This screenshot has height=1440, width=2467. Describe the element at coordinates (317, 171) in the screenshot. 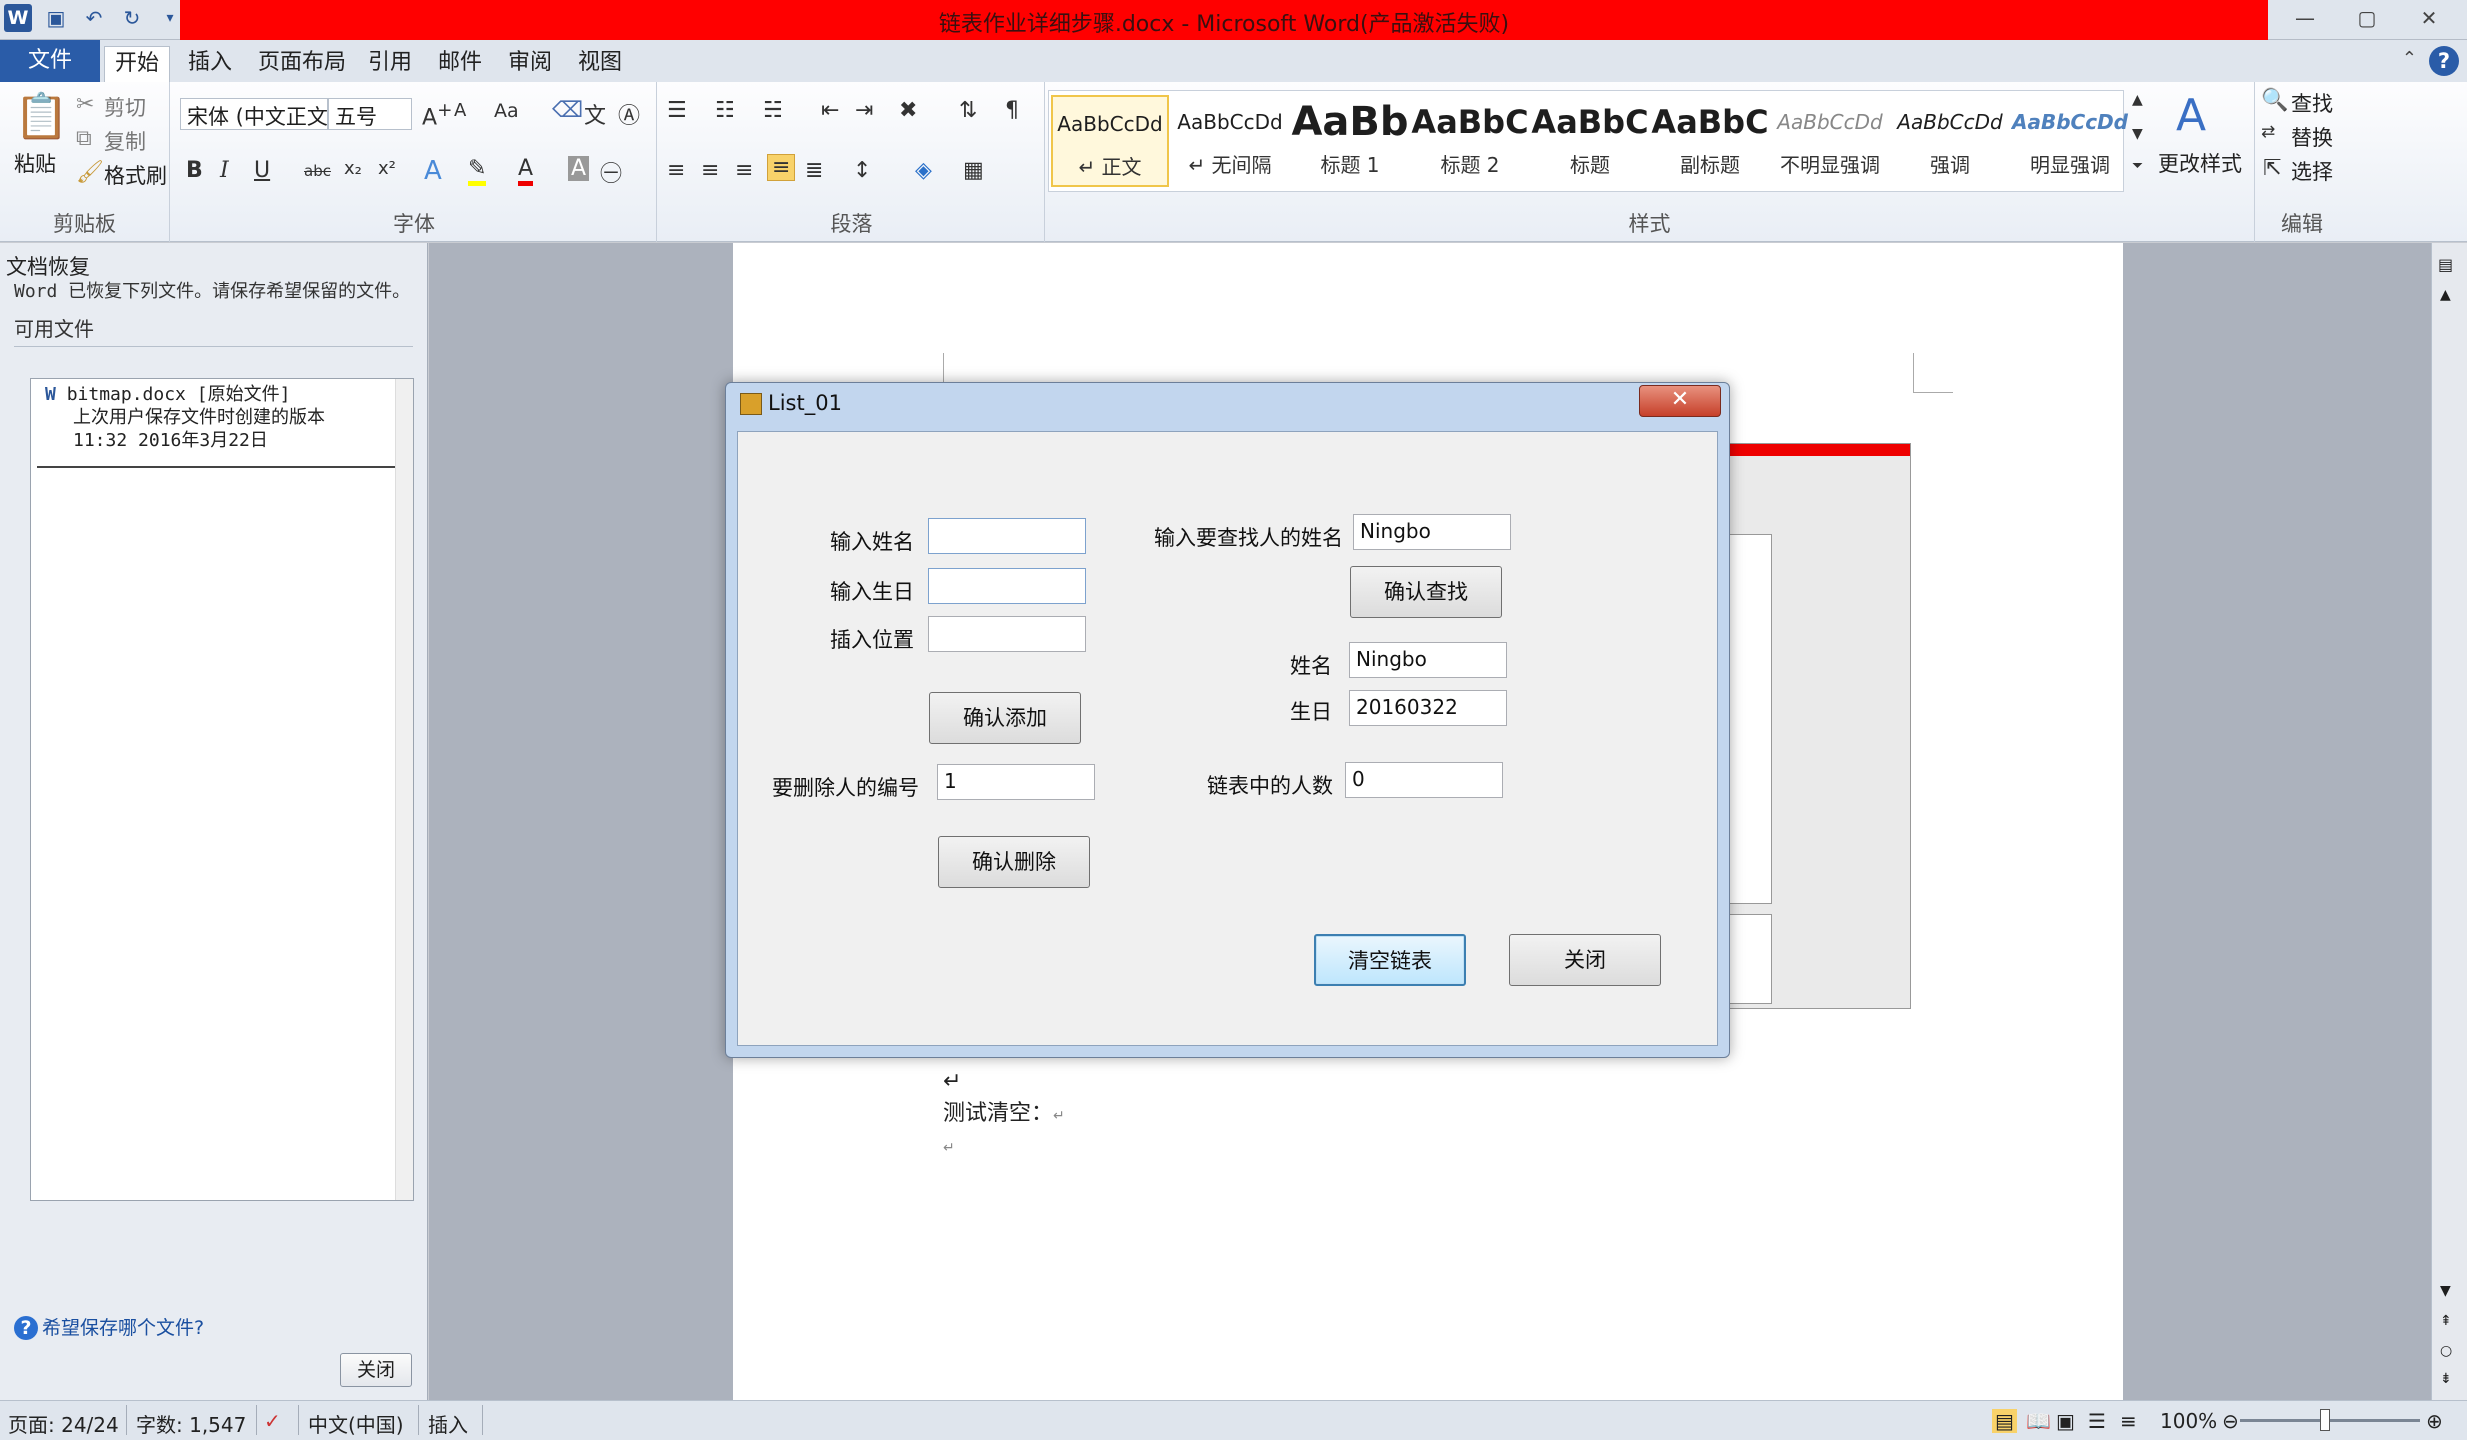

I see `strikethrough-button: abc` at that location.